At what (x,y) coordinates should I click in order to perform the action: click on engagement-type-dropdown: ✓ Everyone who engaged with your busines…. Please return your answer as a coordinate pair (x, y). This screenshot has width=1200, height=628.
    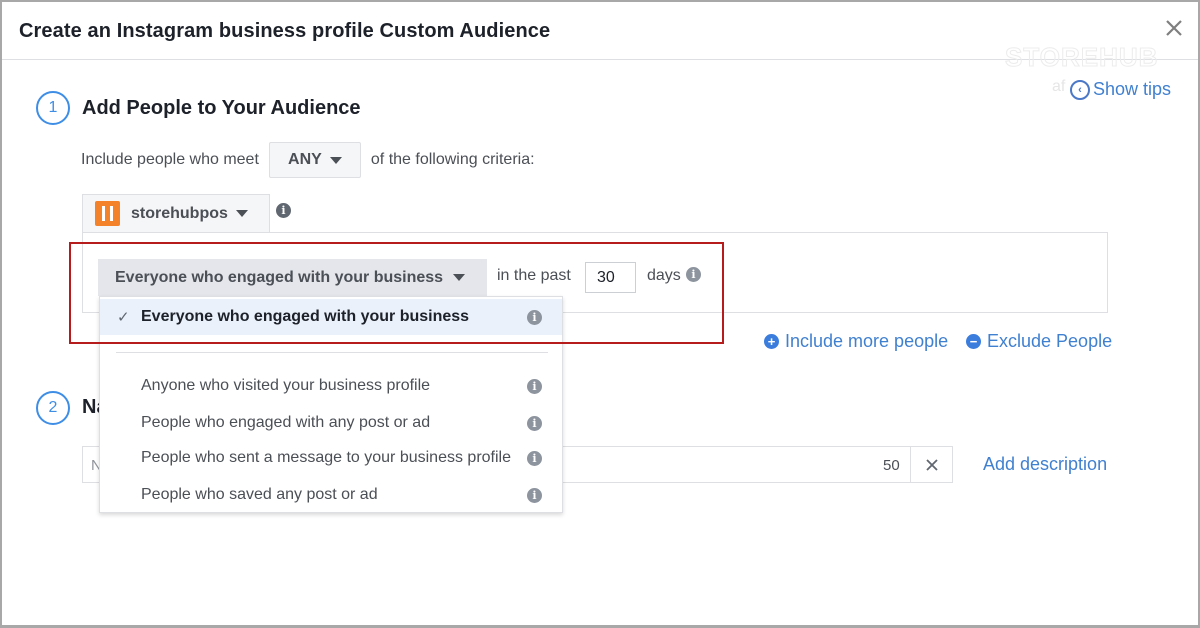
    Looking at the image, I should click on (331, 404).